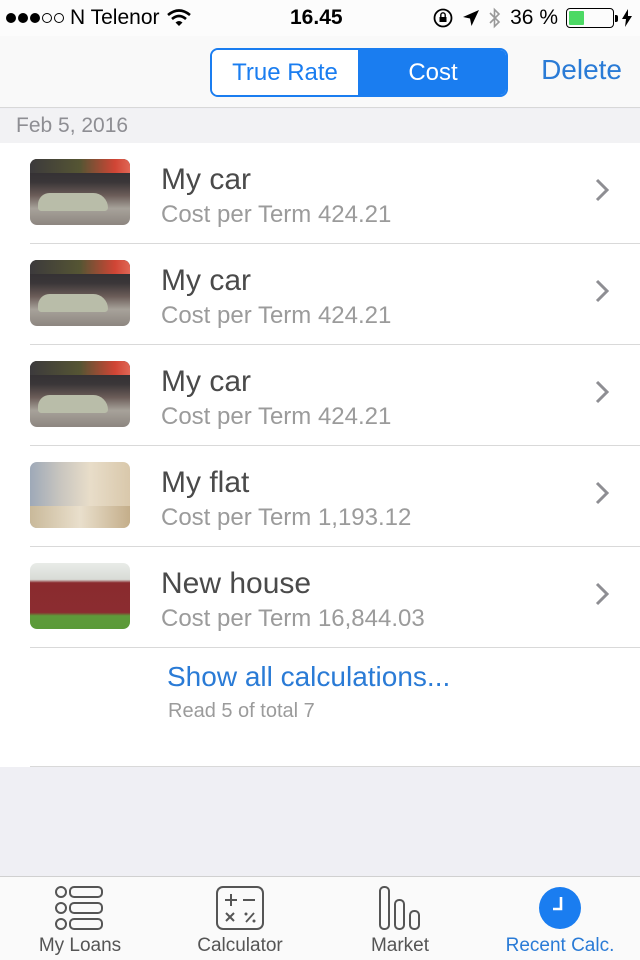 The width and height of the screenshot is (640, 960). I want to click on list-icon, so click(79, 908).